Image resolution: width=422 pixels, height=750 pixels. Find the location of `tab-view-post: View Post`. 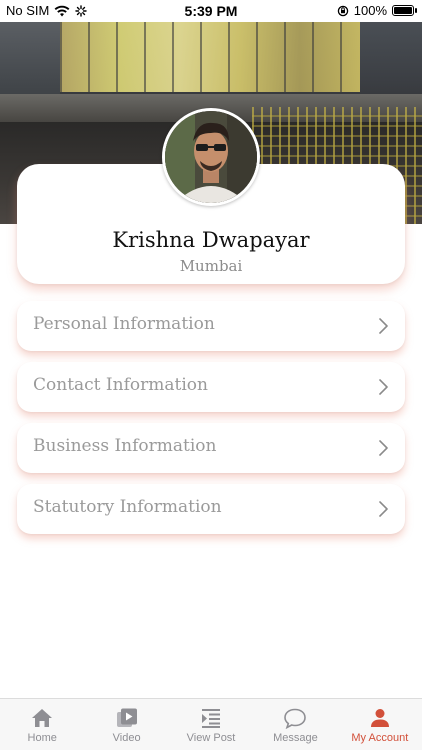

tab-view-post: View Post is located at coordinates (211, 724).